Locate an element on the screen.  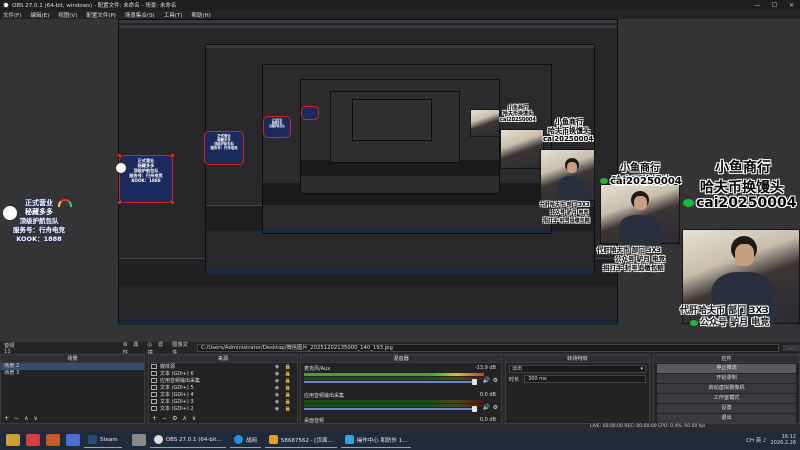
menu-help: 帮助(H) is located at coordinates (200, 15).